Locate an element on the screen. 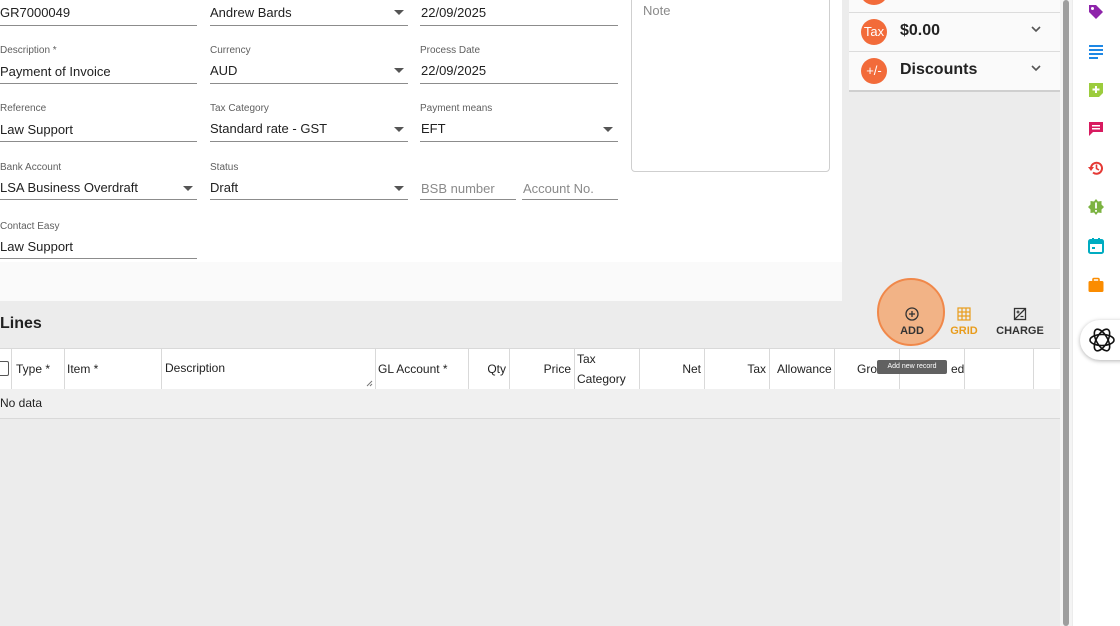 The width and height of the screenshot is (1120, 626). currency-underline is located at coordinates (309, 83).